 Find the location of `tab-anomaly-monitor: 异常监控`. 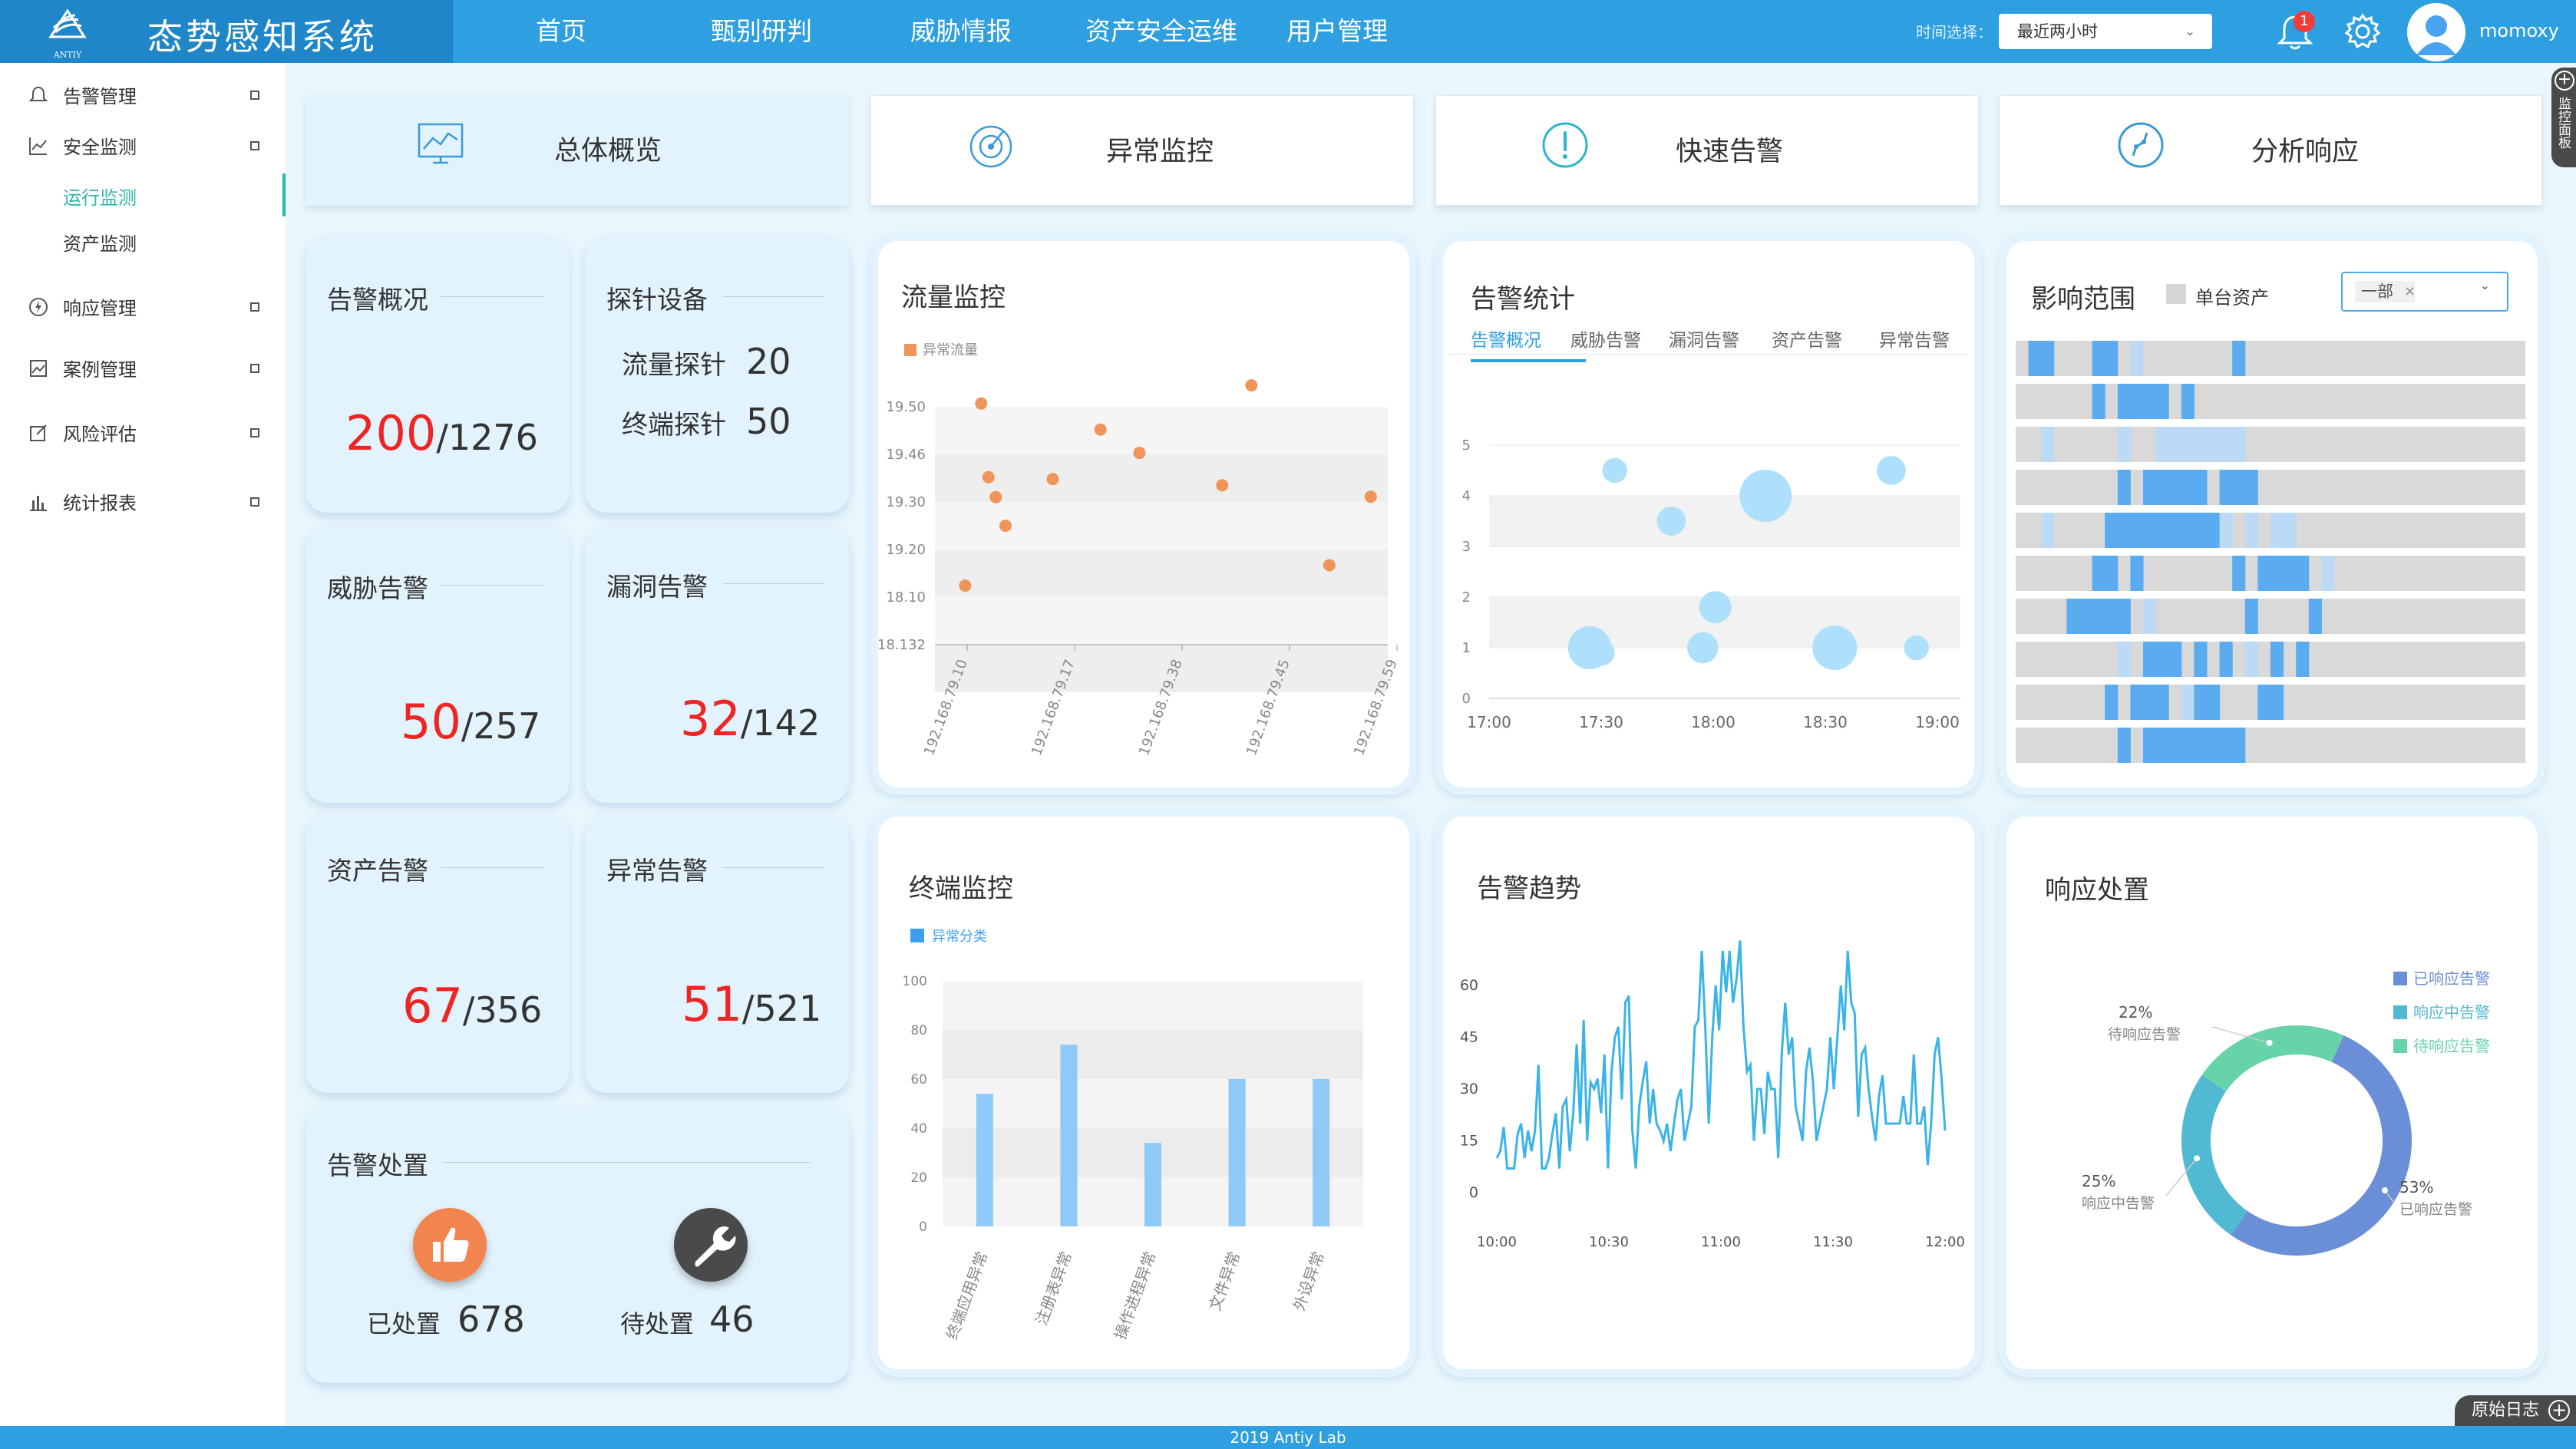

tab-anomaly-monitor: 异常监控 is located at coordinates (1142, 150).